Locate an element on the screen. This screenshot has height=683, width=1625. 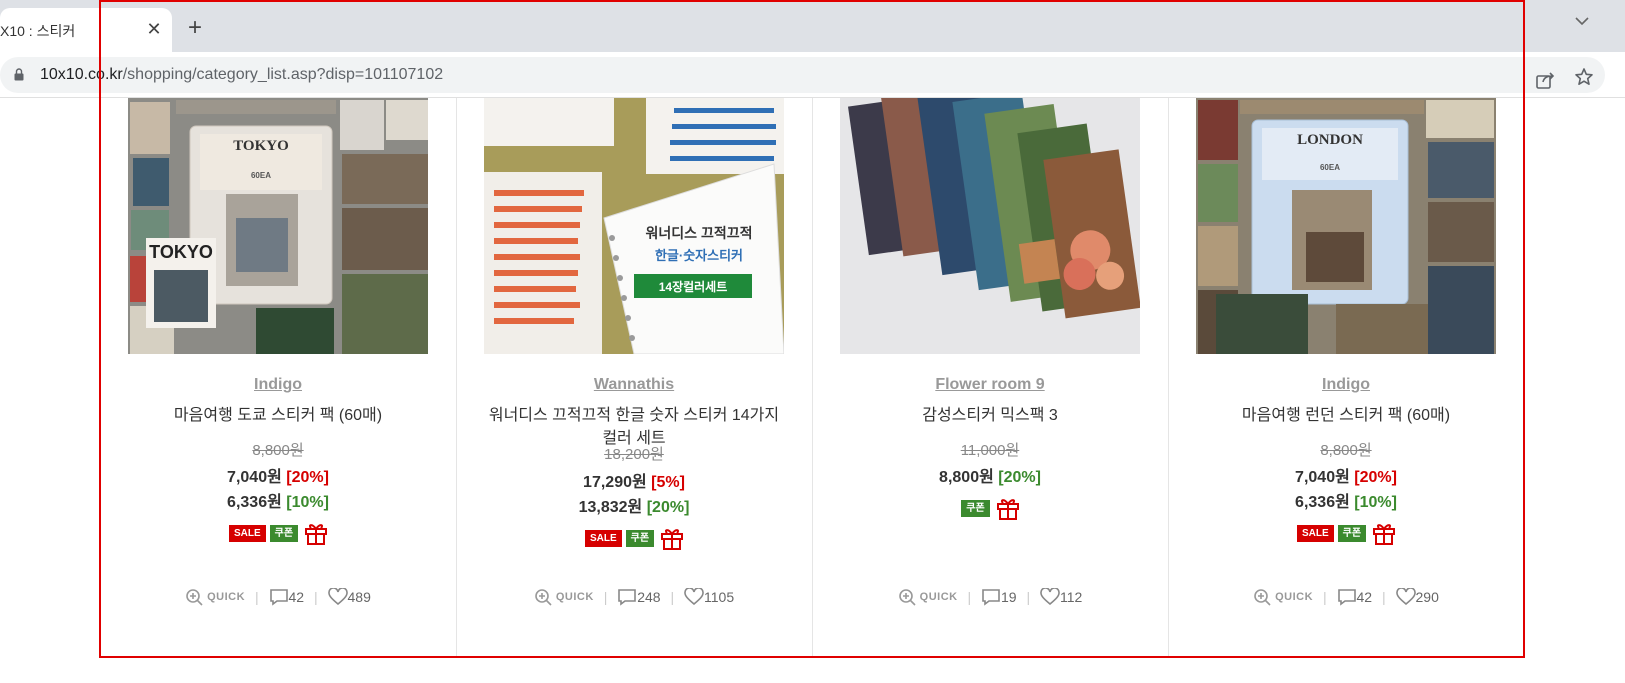
like-count: 1105 is located at coordinates (709, 597).